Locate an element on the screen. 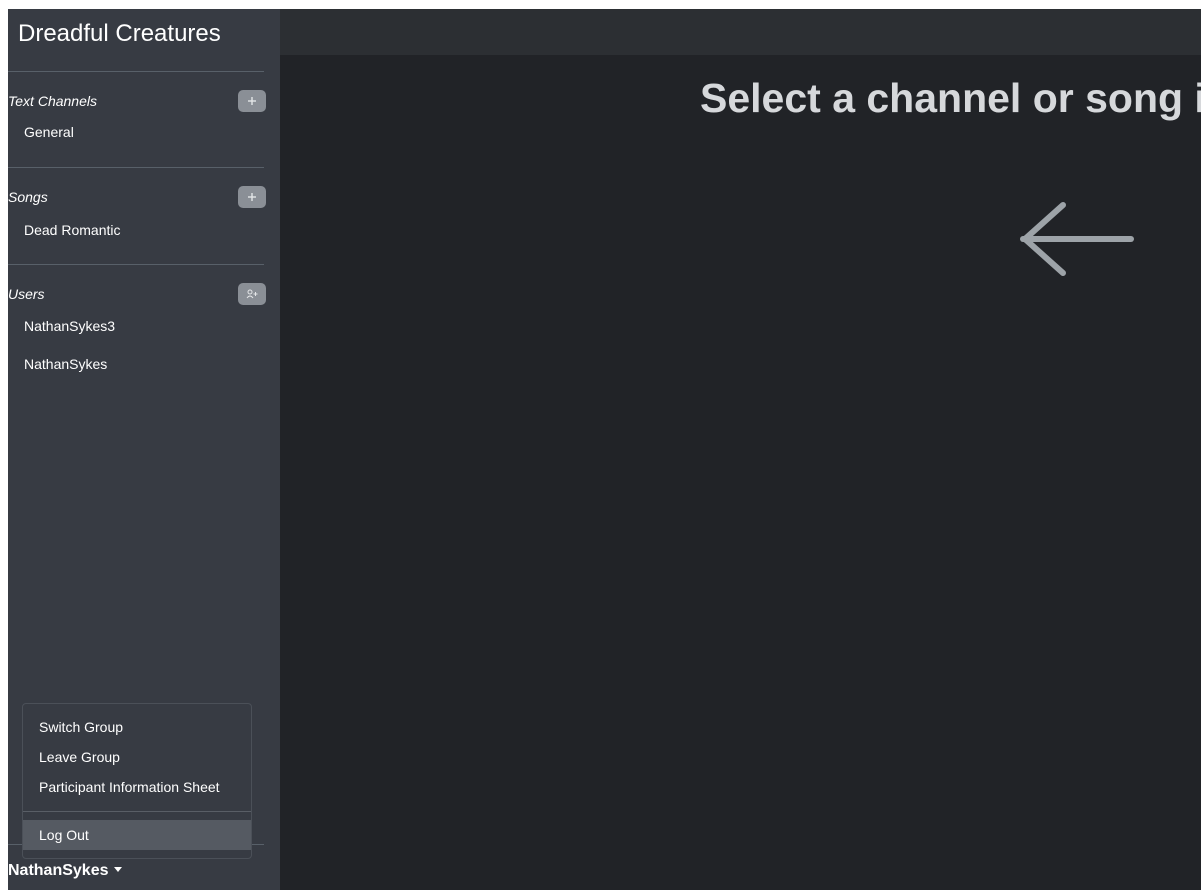  menu-item-label: Switch Group is located at coordinates (81, 727).